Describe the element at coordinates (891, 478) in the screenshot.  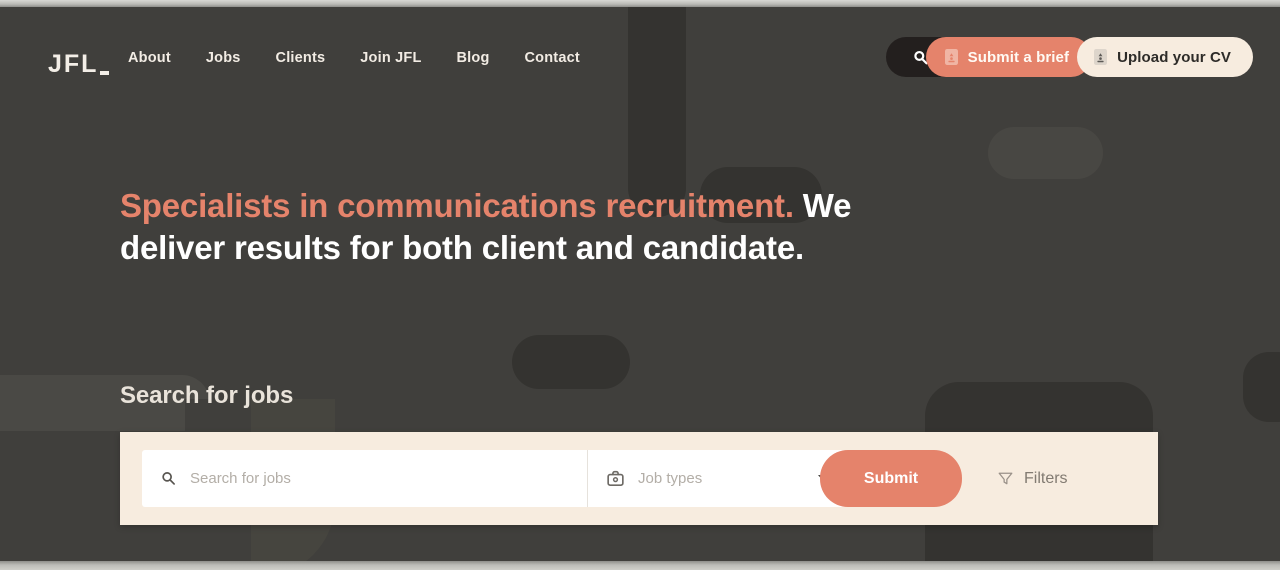
I see `search-submit-button: Submit` at that location.